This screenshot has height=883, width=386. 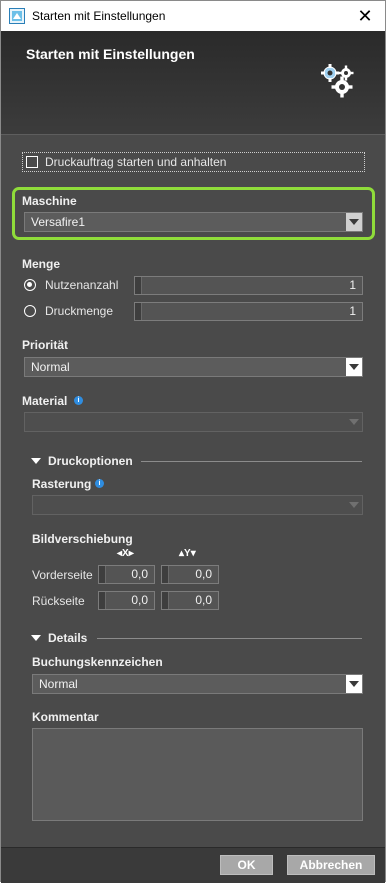 I want to click on y-header: ▴Y▾, so click(x=187, y=553).